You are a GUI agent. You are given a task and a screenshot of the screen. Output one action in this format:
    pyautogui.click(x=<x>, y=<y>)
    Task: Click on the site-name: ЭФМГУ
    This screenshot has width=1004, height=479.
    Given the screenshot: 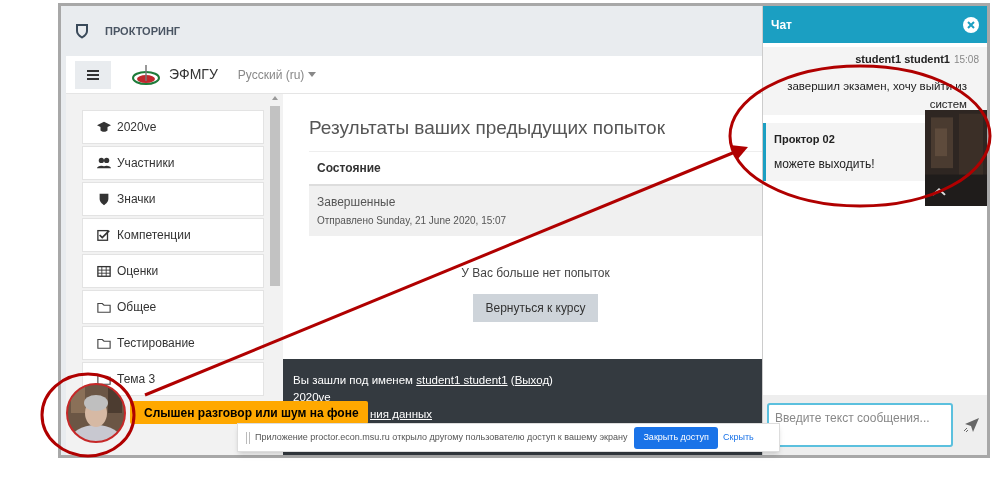 What is the action you would take?
    pyautogui.click(x=193, y=74)
    